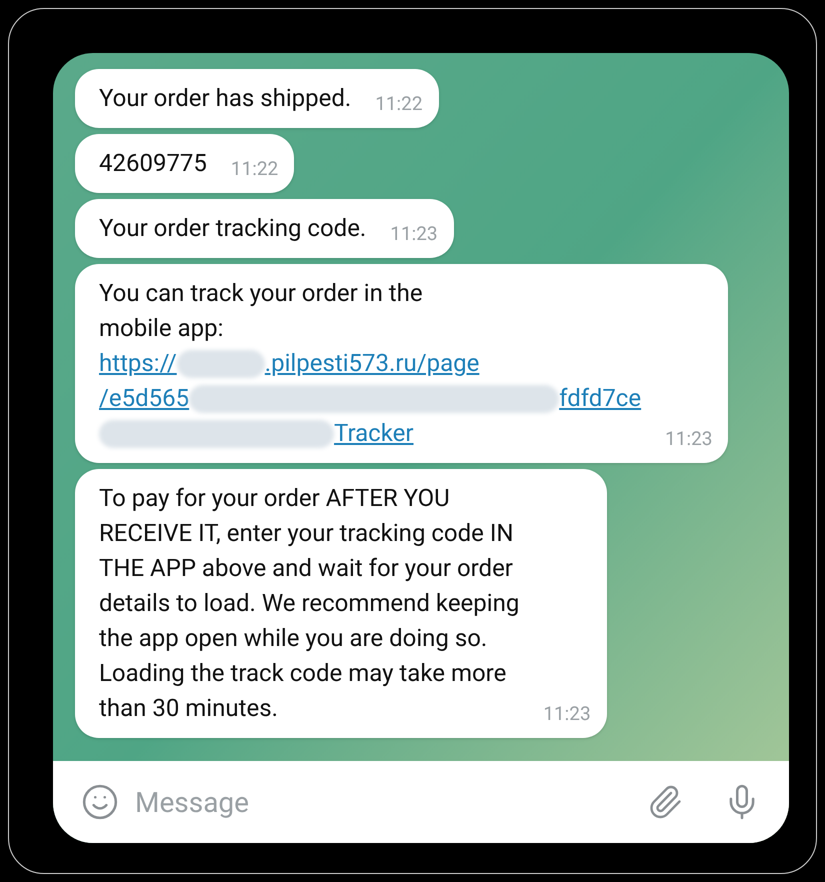 This screenshot has width=825, height=882. Describe the element at coordinates (232, 228) in the screenshot. I see `message-text: Your order tracking code.` at that location.